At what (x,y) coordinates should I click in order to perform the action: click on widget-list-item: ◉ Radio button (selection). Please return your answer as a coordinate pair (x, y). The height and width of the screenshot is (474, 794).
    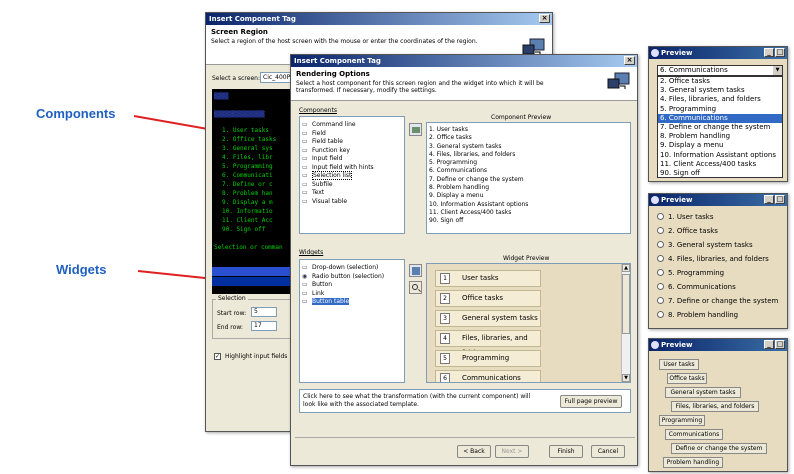
    Looking at the image, I should click on (352, 277).